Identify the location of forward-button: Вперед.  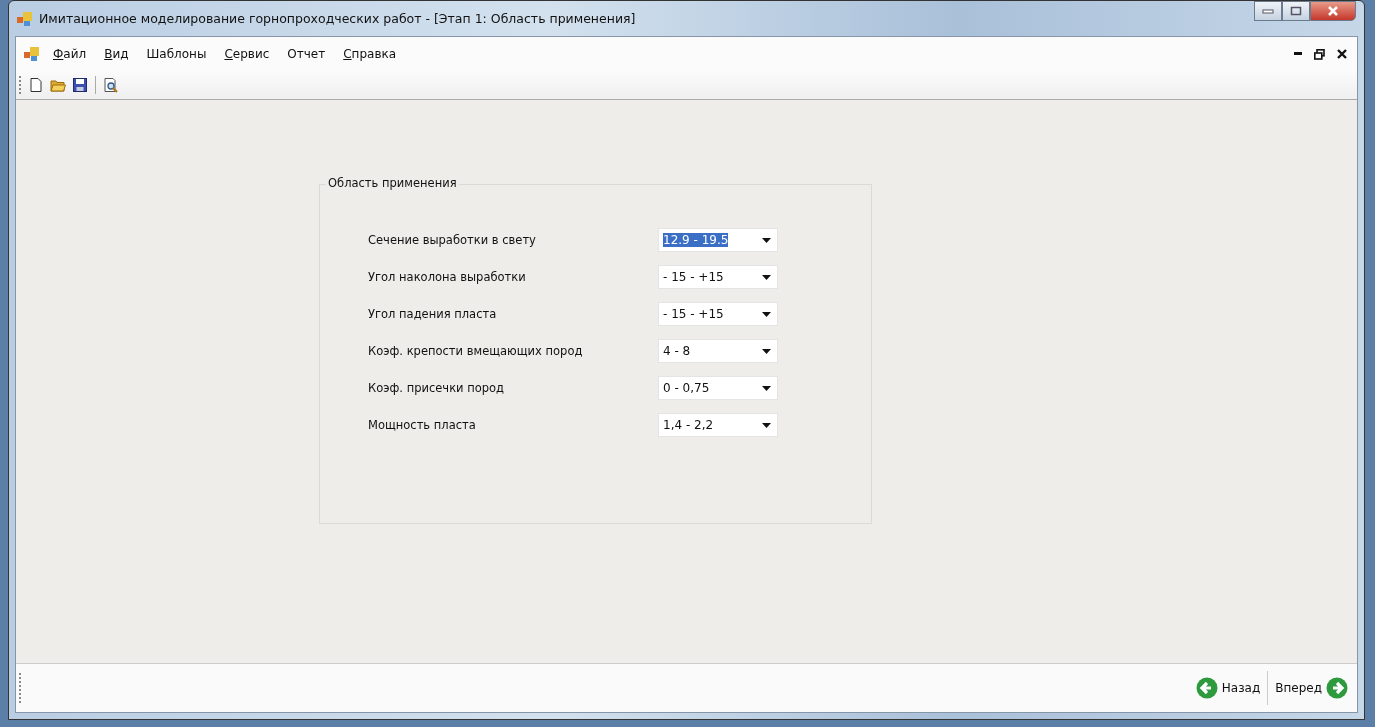
(1311, 688).